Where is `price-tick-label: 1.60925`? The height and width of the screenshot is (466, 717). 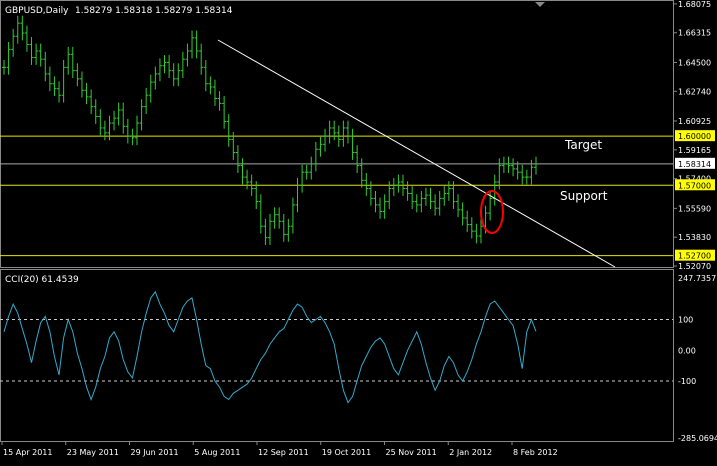 price-tick-label: 1.60925 is located at coordinates (694, 121).